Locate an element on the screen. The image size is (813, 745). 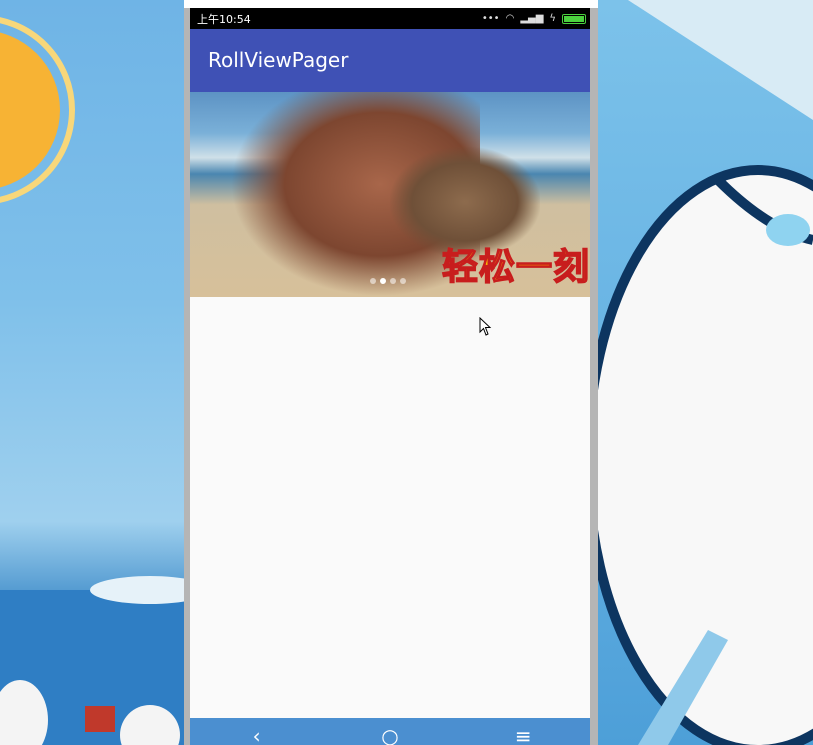
roll-view-pager-banner: 轻松一刻 is located at coordinates (390, 194).